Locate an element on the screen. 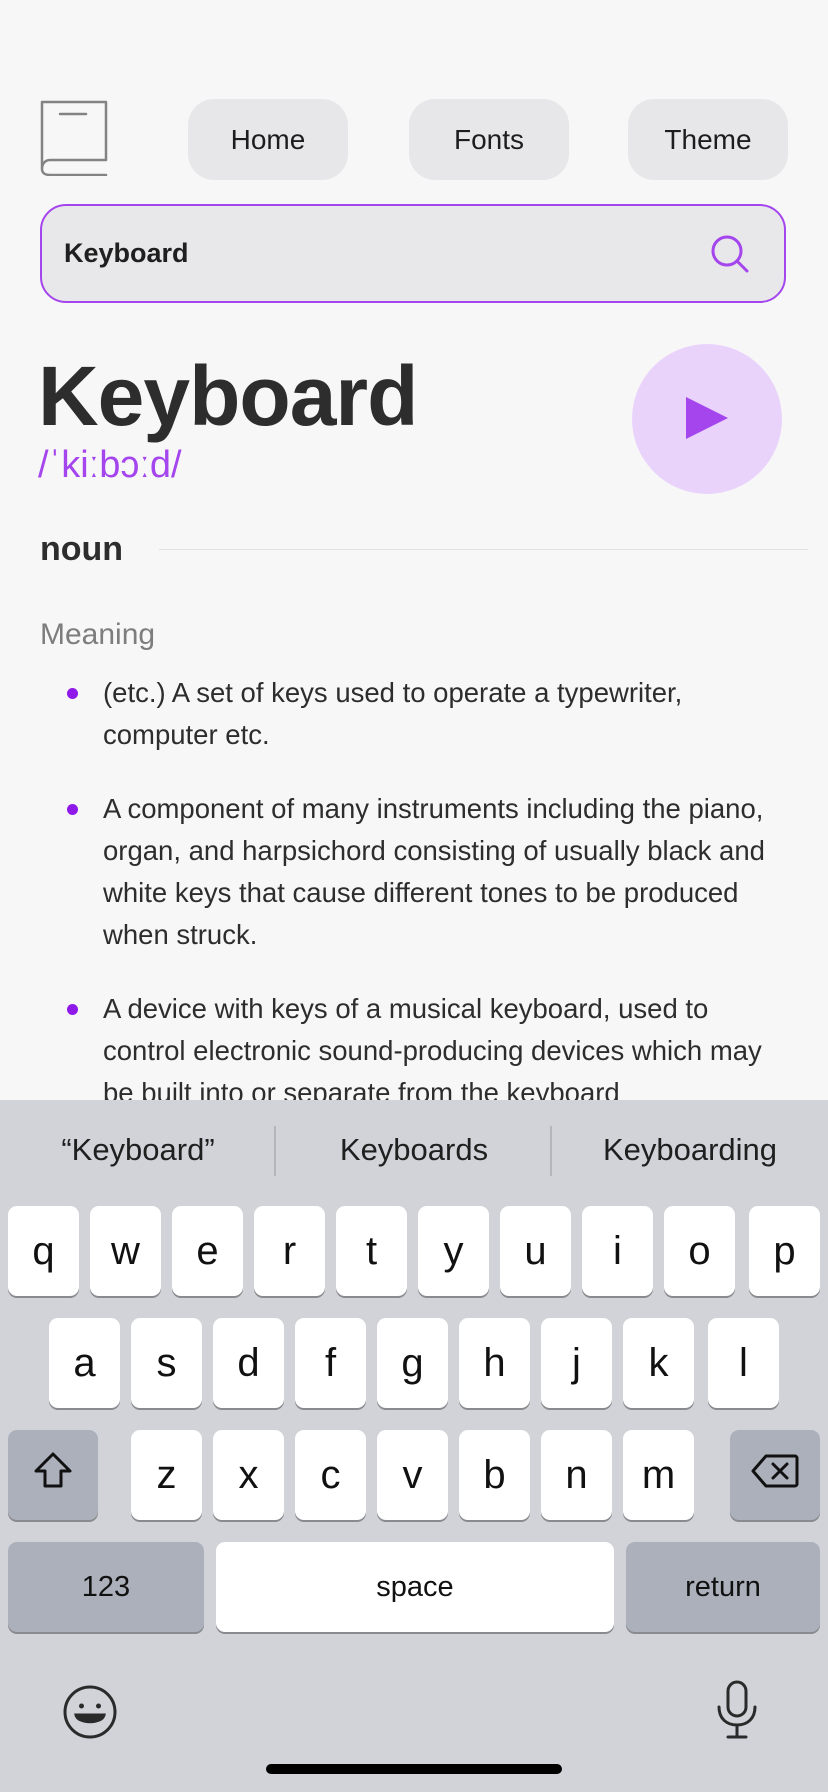 This screenshot has width=828, height=1792. return-key: return is located at coordinates (723, 1587).